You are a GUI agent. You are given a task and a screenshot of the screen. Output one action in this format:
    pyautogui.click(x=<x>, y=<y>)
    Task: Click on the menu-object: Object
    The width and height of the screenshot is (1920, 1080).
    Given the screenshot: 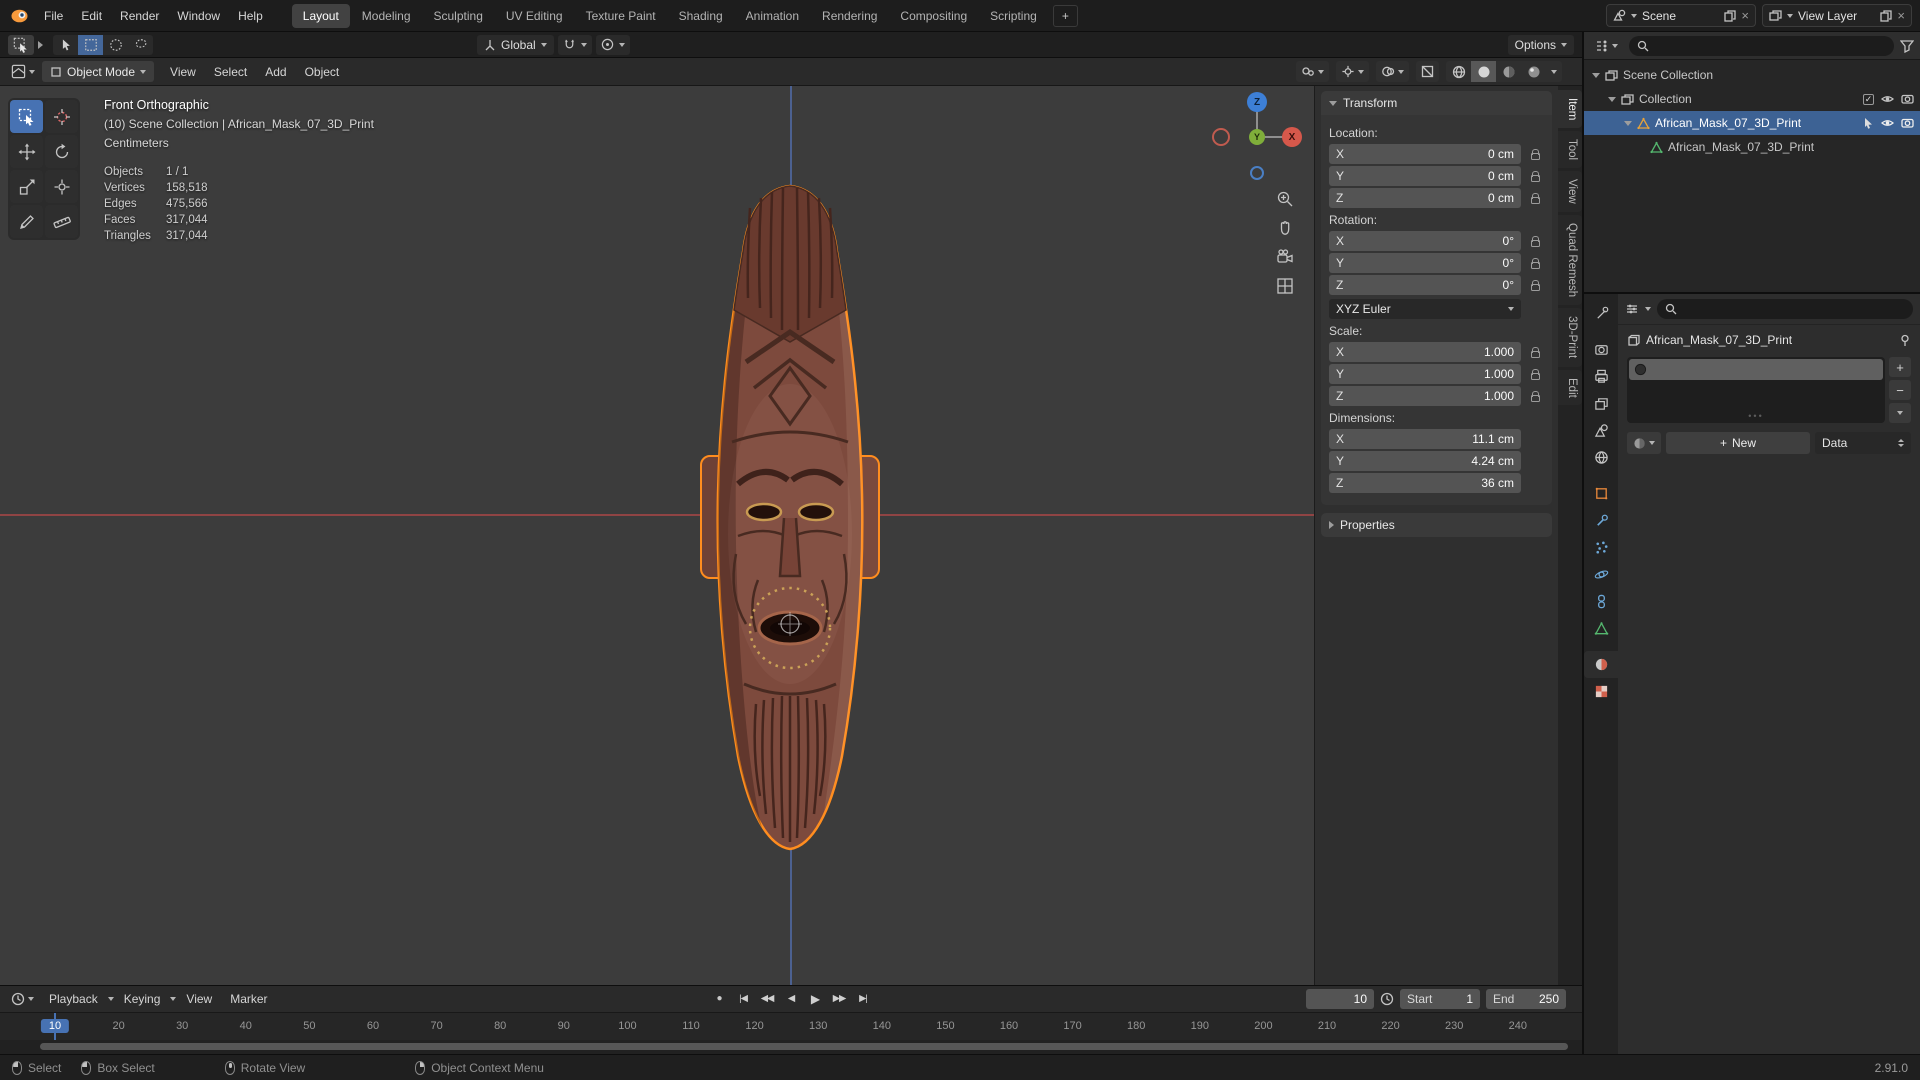 What is the action you would take?
    pyautogui.click(x=322, y=72)
    